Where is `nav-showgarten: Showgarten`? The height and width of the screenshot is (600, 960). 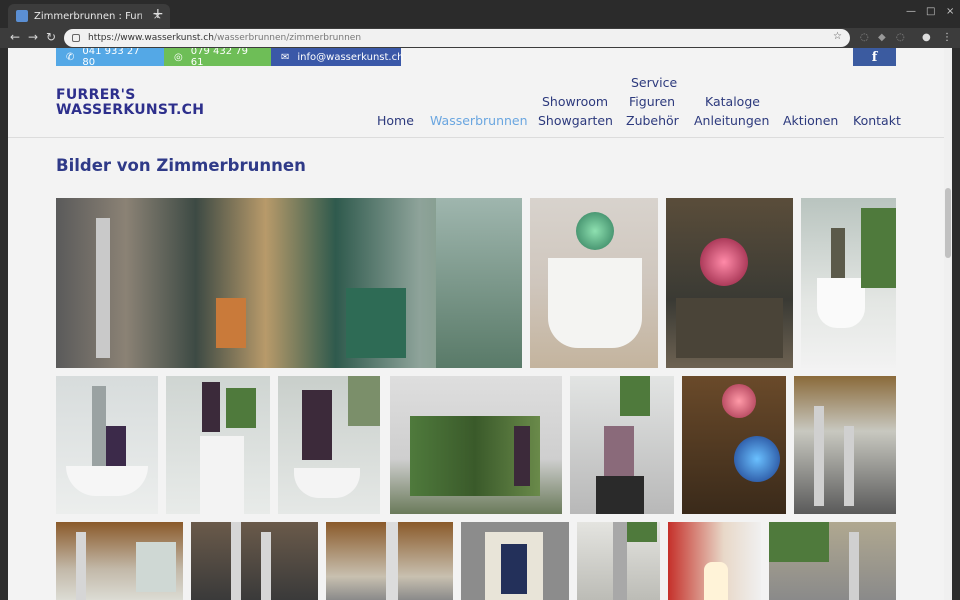
nav-showgarten: Showgarten is located at coordinates (575, 120).